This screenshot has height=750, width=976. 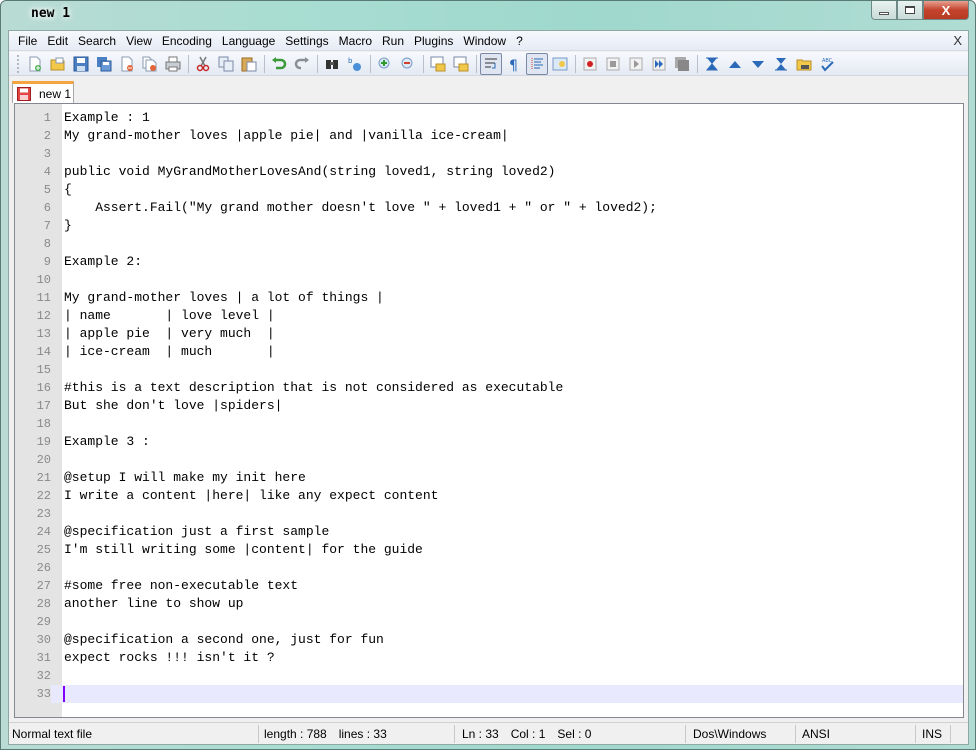 What do you see at coordinates (489, 190) in the screenshot?
I see `editor-line: 5{` at bounding box center [489, 190].